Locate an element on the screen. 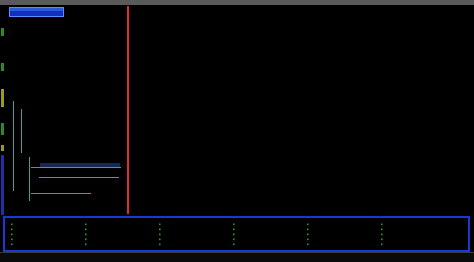  completion-popup is located at coordinates (36, 12).